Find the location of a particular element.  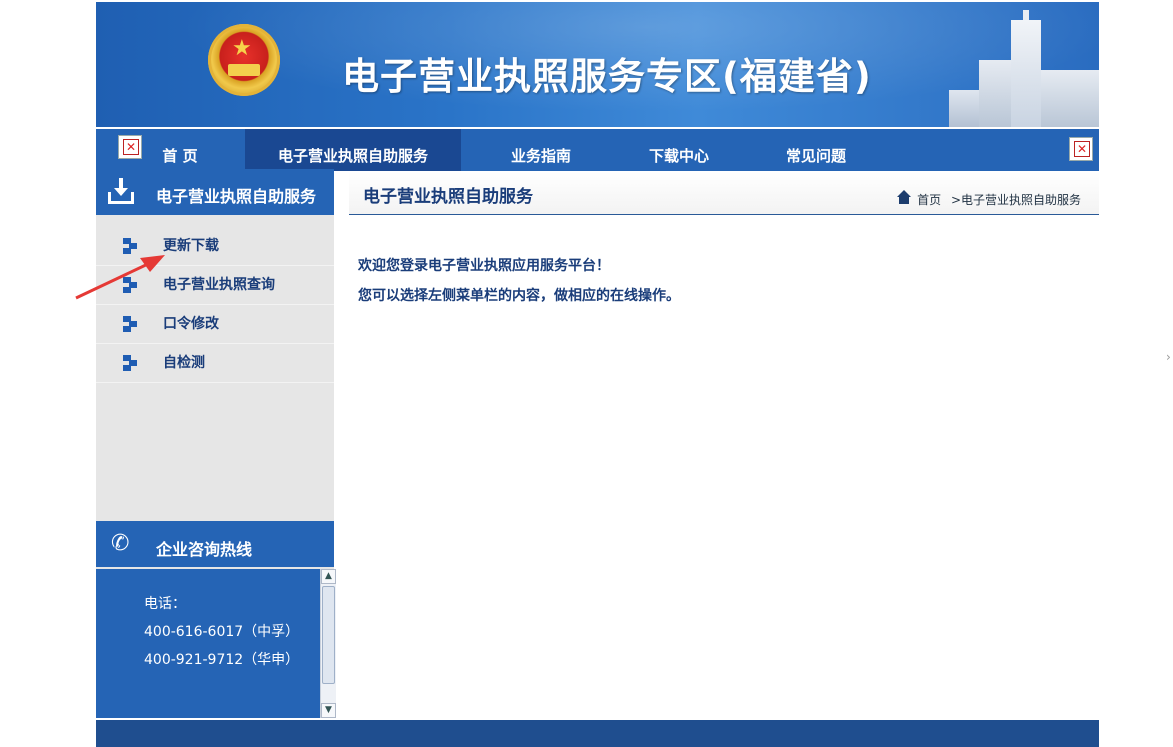

sidebar-item-self-test: 自检测 is located at coordinates (215, 363).